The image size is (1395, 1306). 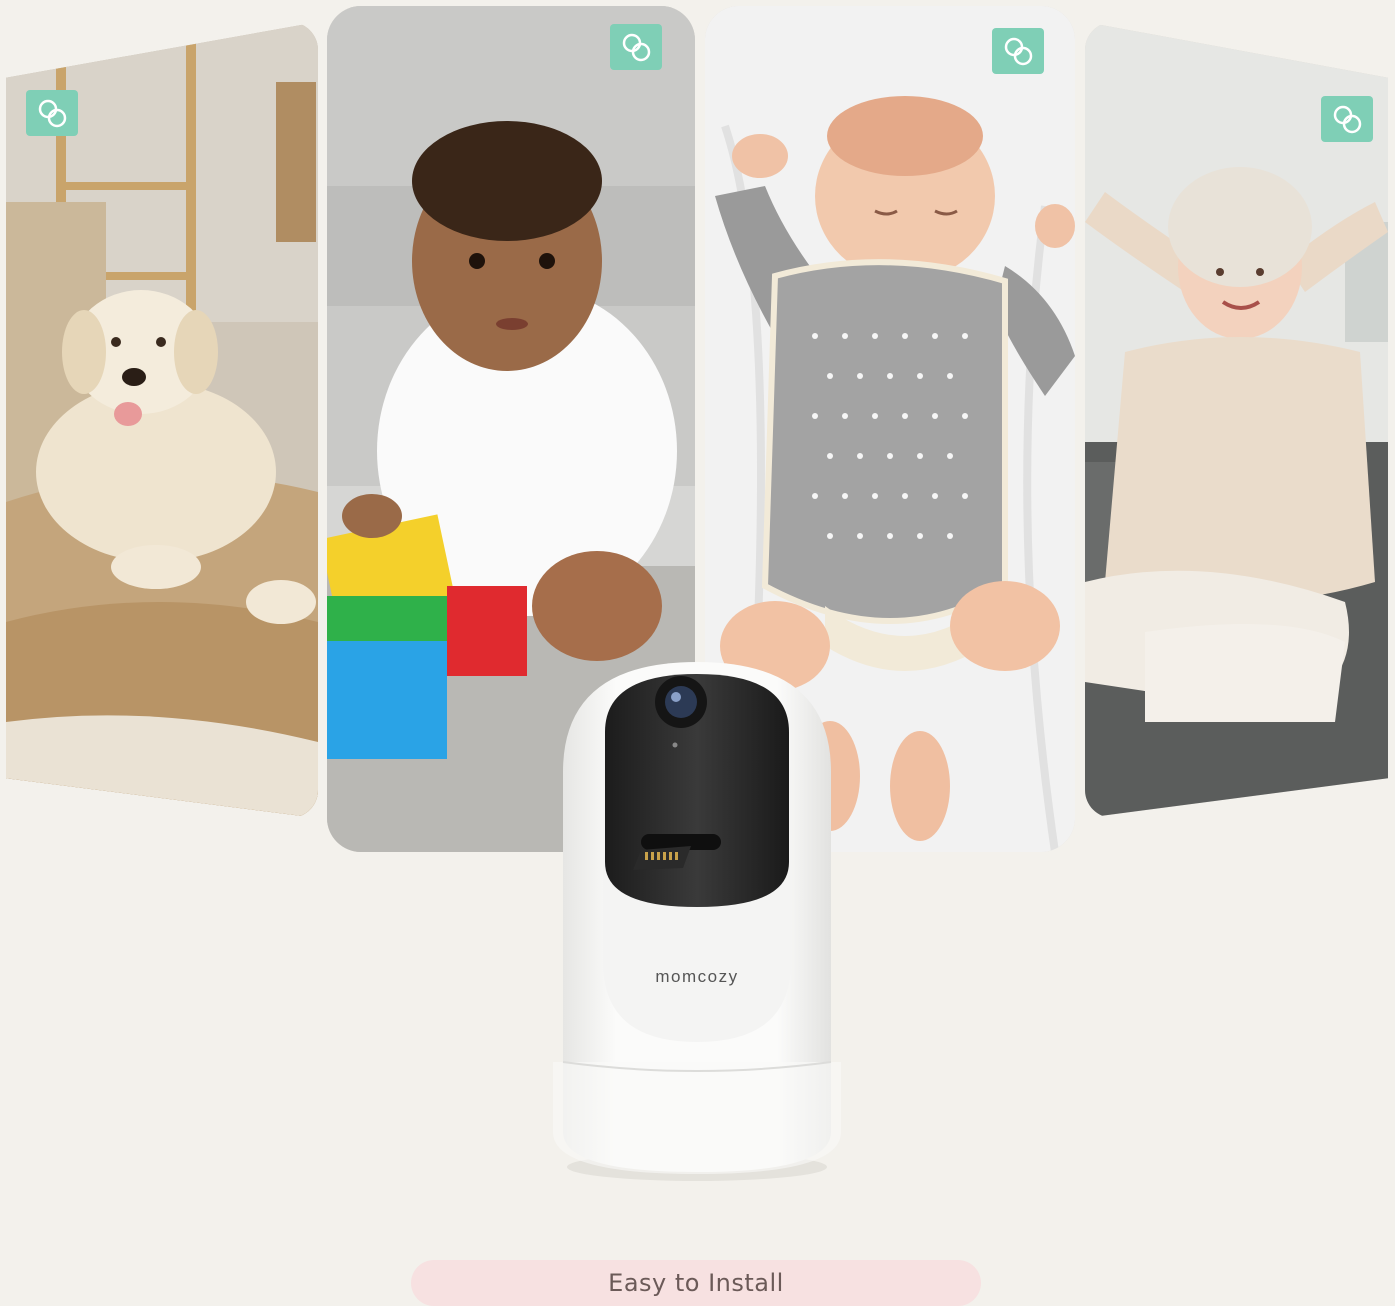 What do you see at coordinates (1236, 420) in the screenshot?
I see `scene-panel-elder` at bounding box center [1236, 420].